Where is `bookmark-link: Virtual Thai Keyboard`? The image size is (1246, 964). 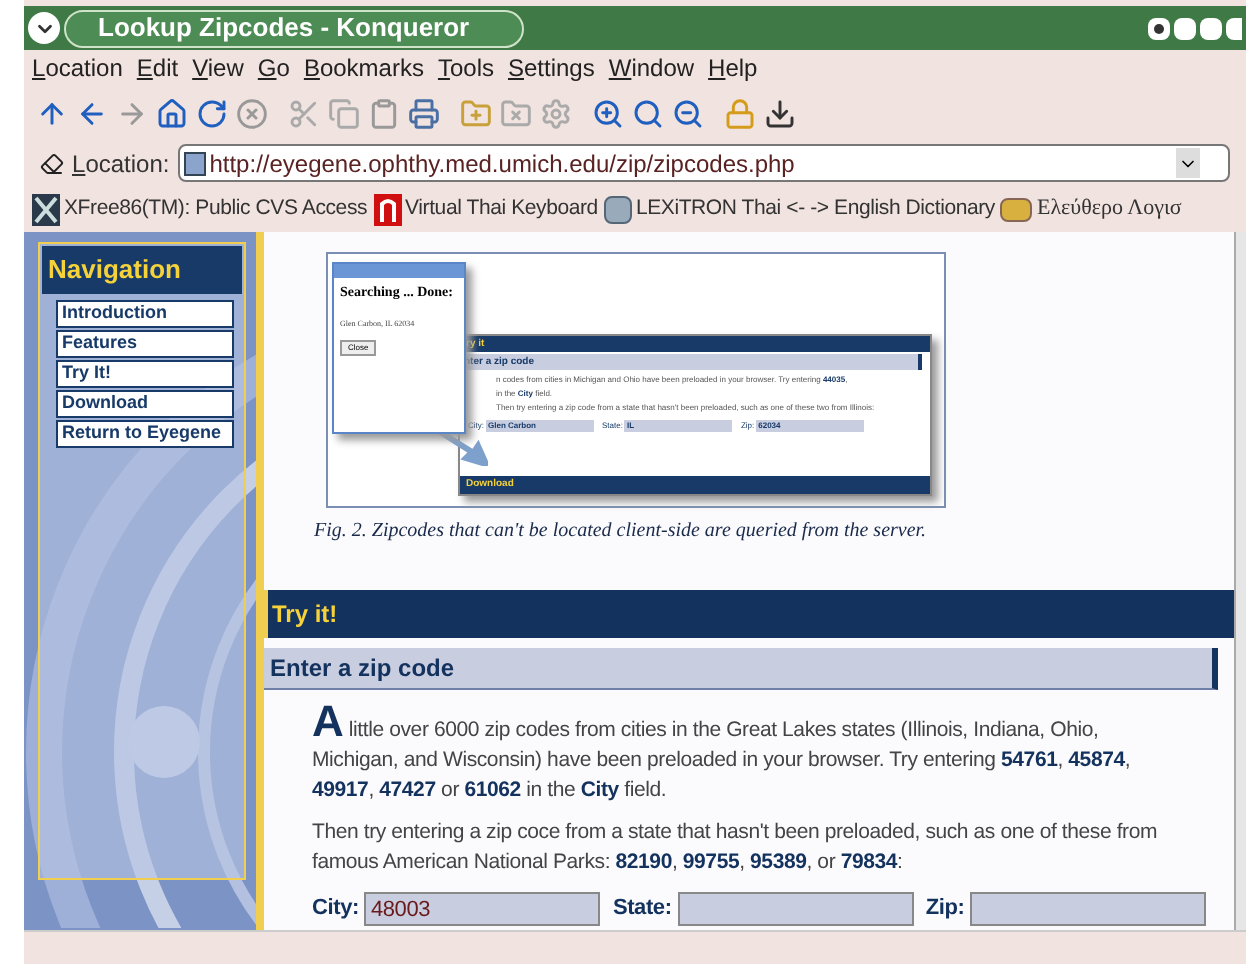
bookmark-link: Virtual Thai Keyboard is located at coordinates (501, 209).